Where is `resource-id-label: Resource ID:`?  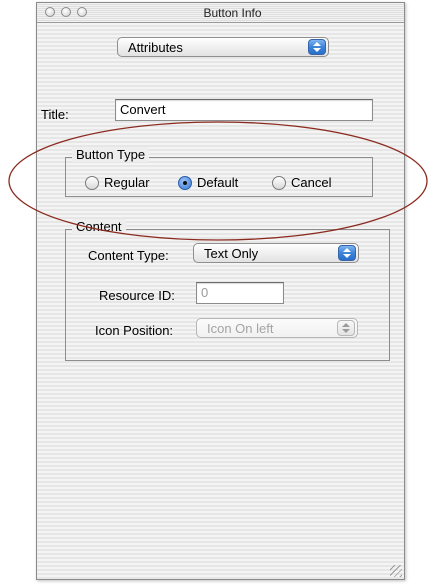 resource-id-label: Resource ID: is located at coordinates (137, 295).